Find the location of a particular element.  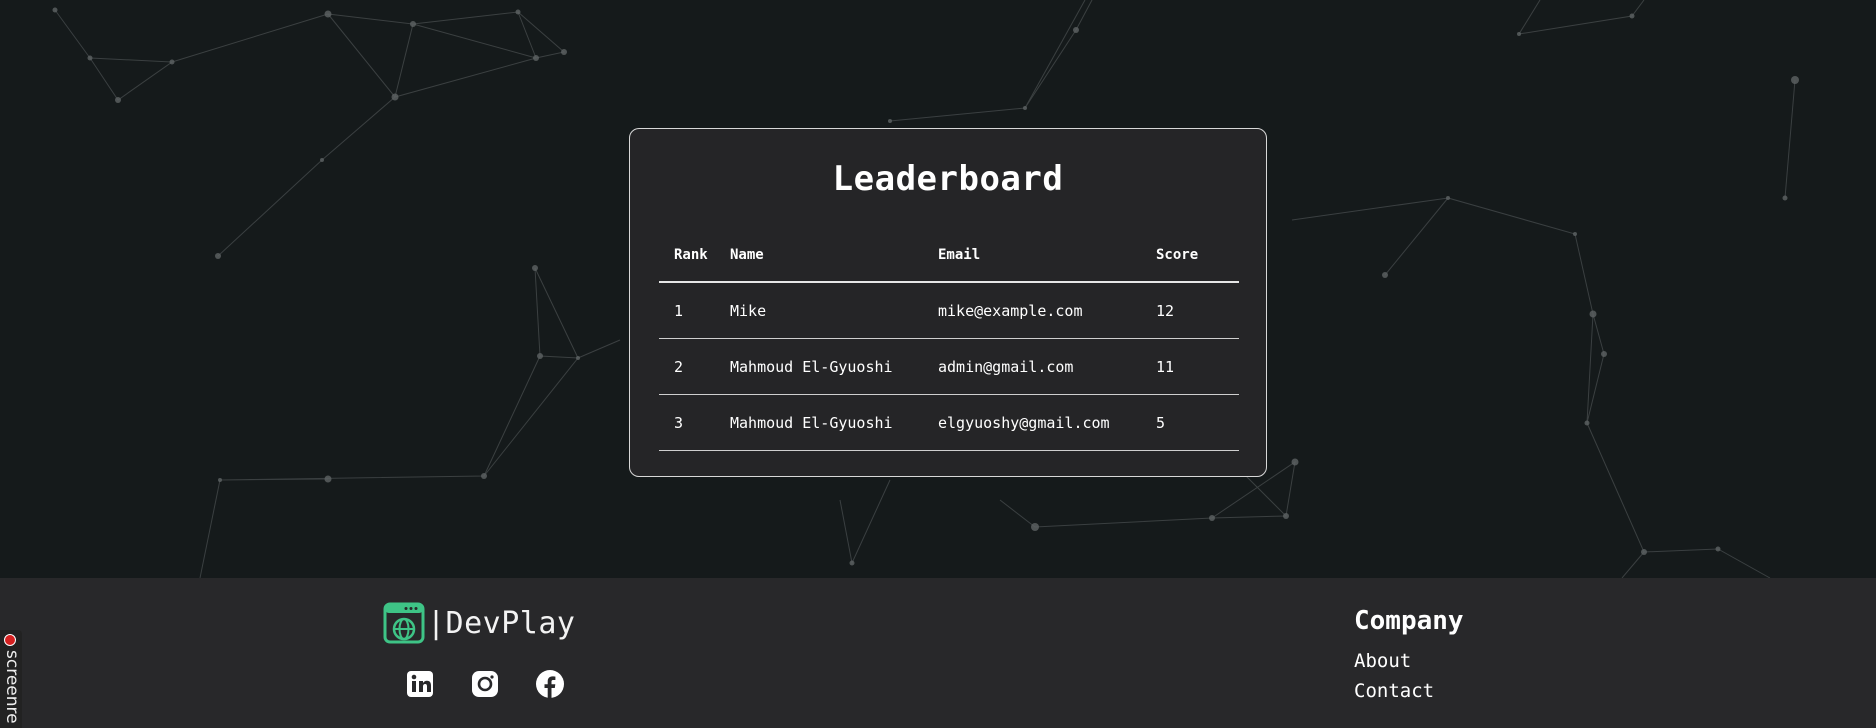

contact-link: Contact is located at coordinates (1409, 691).